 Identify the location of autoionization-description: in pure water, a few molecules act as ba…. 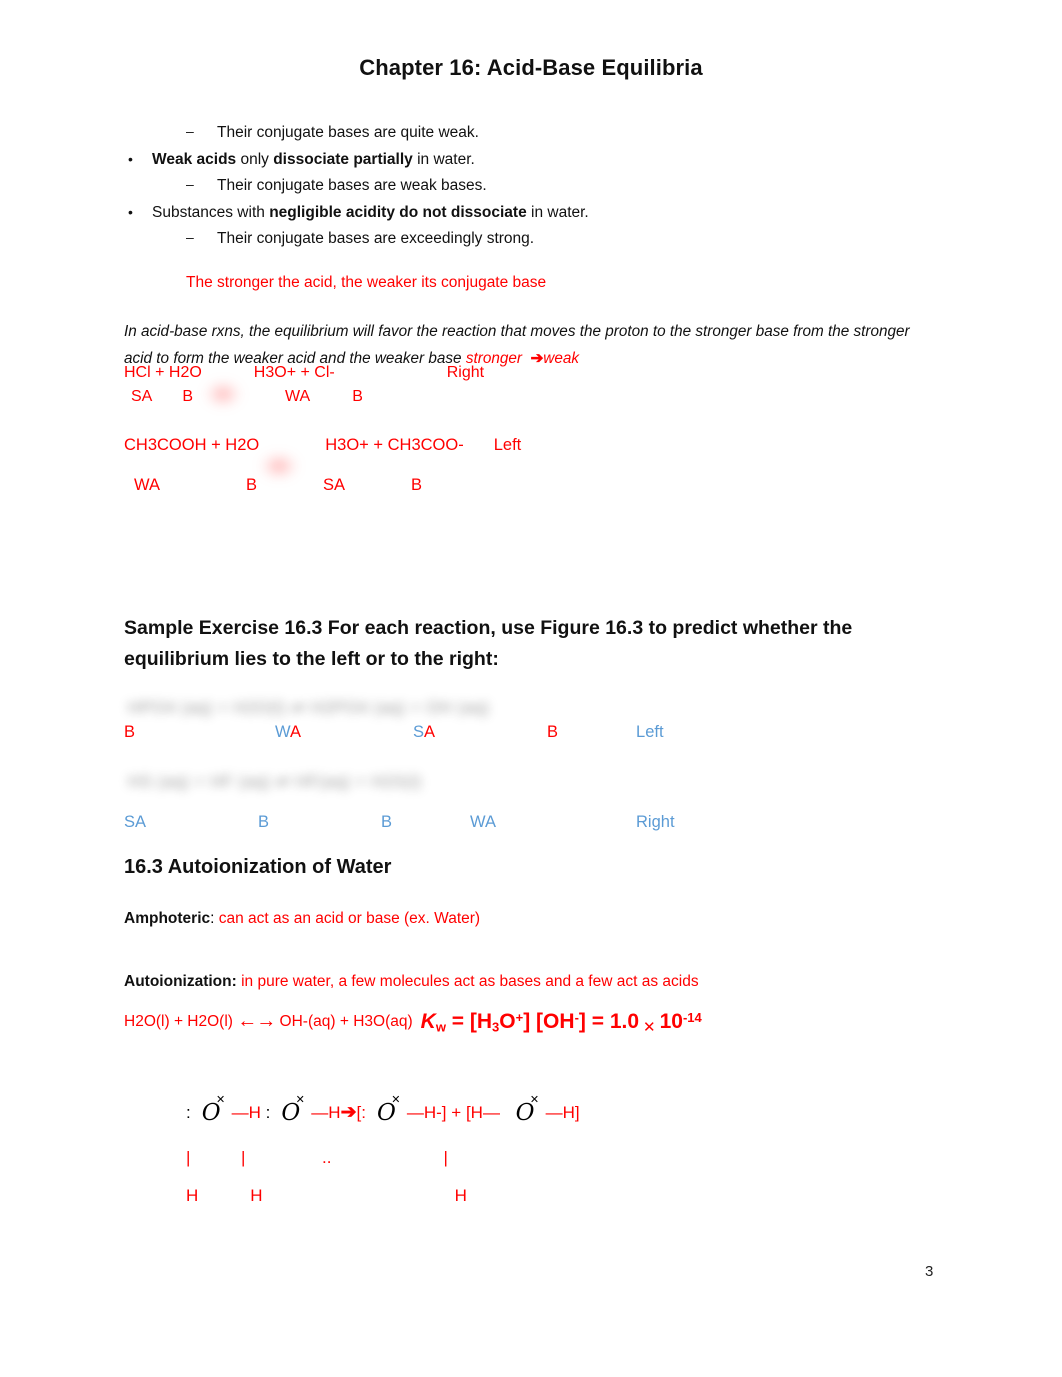
(467, 981).